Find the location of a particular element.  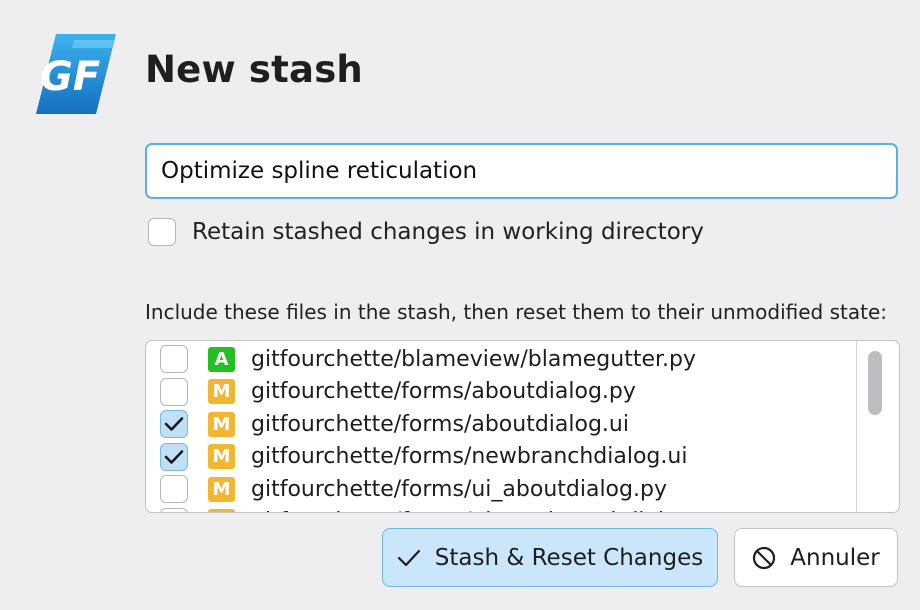

cancel-icon is located at coordinates (764, 558).